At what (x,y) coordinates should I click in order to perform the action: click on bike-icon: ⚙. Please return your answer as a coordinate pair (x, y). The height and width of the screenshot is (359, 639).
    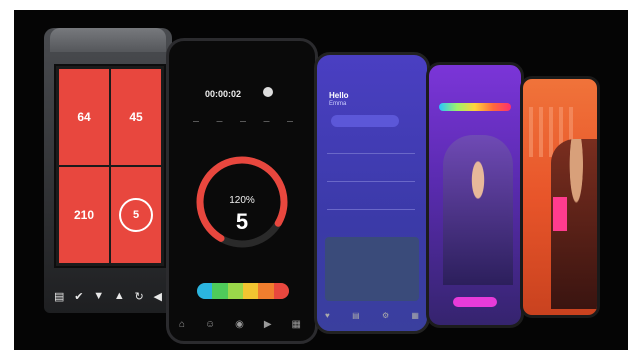
    Looking at the image, I should click on (385, 315).